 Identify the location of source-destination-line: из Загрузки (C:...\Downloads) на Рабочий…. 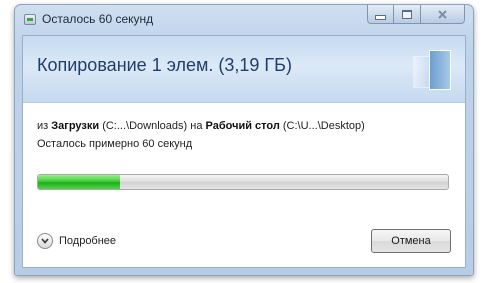
(201, 126).